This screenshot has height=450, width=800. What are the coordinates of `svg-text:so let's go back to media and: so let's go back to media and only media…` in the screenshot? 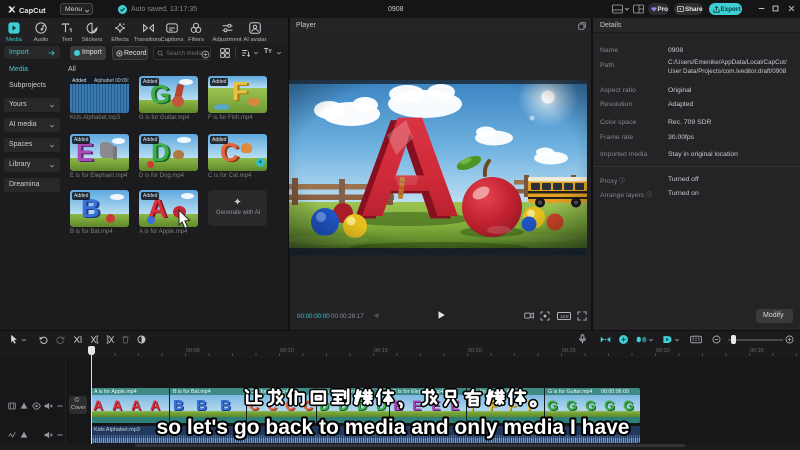 It's located at (393, 427).